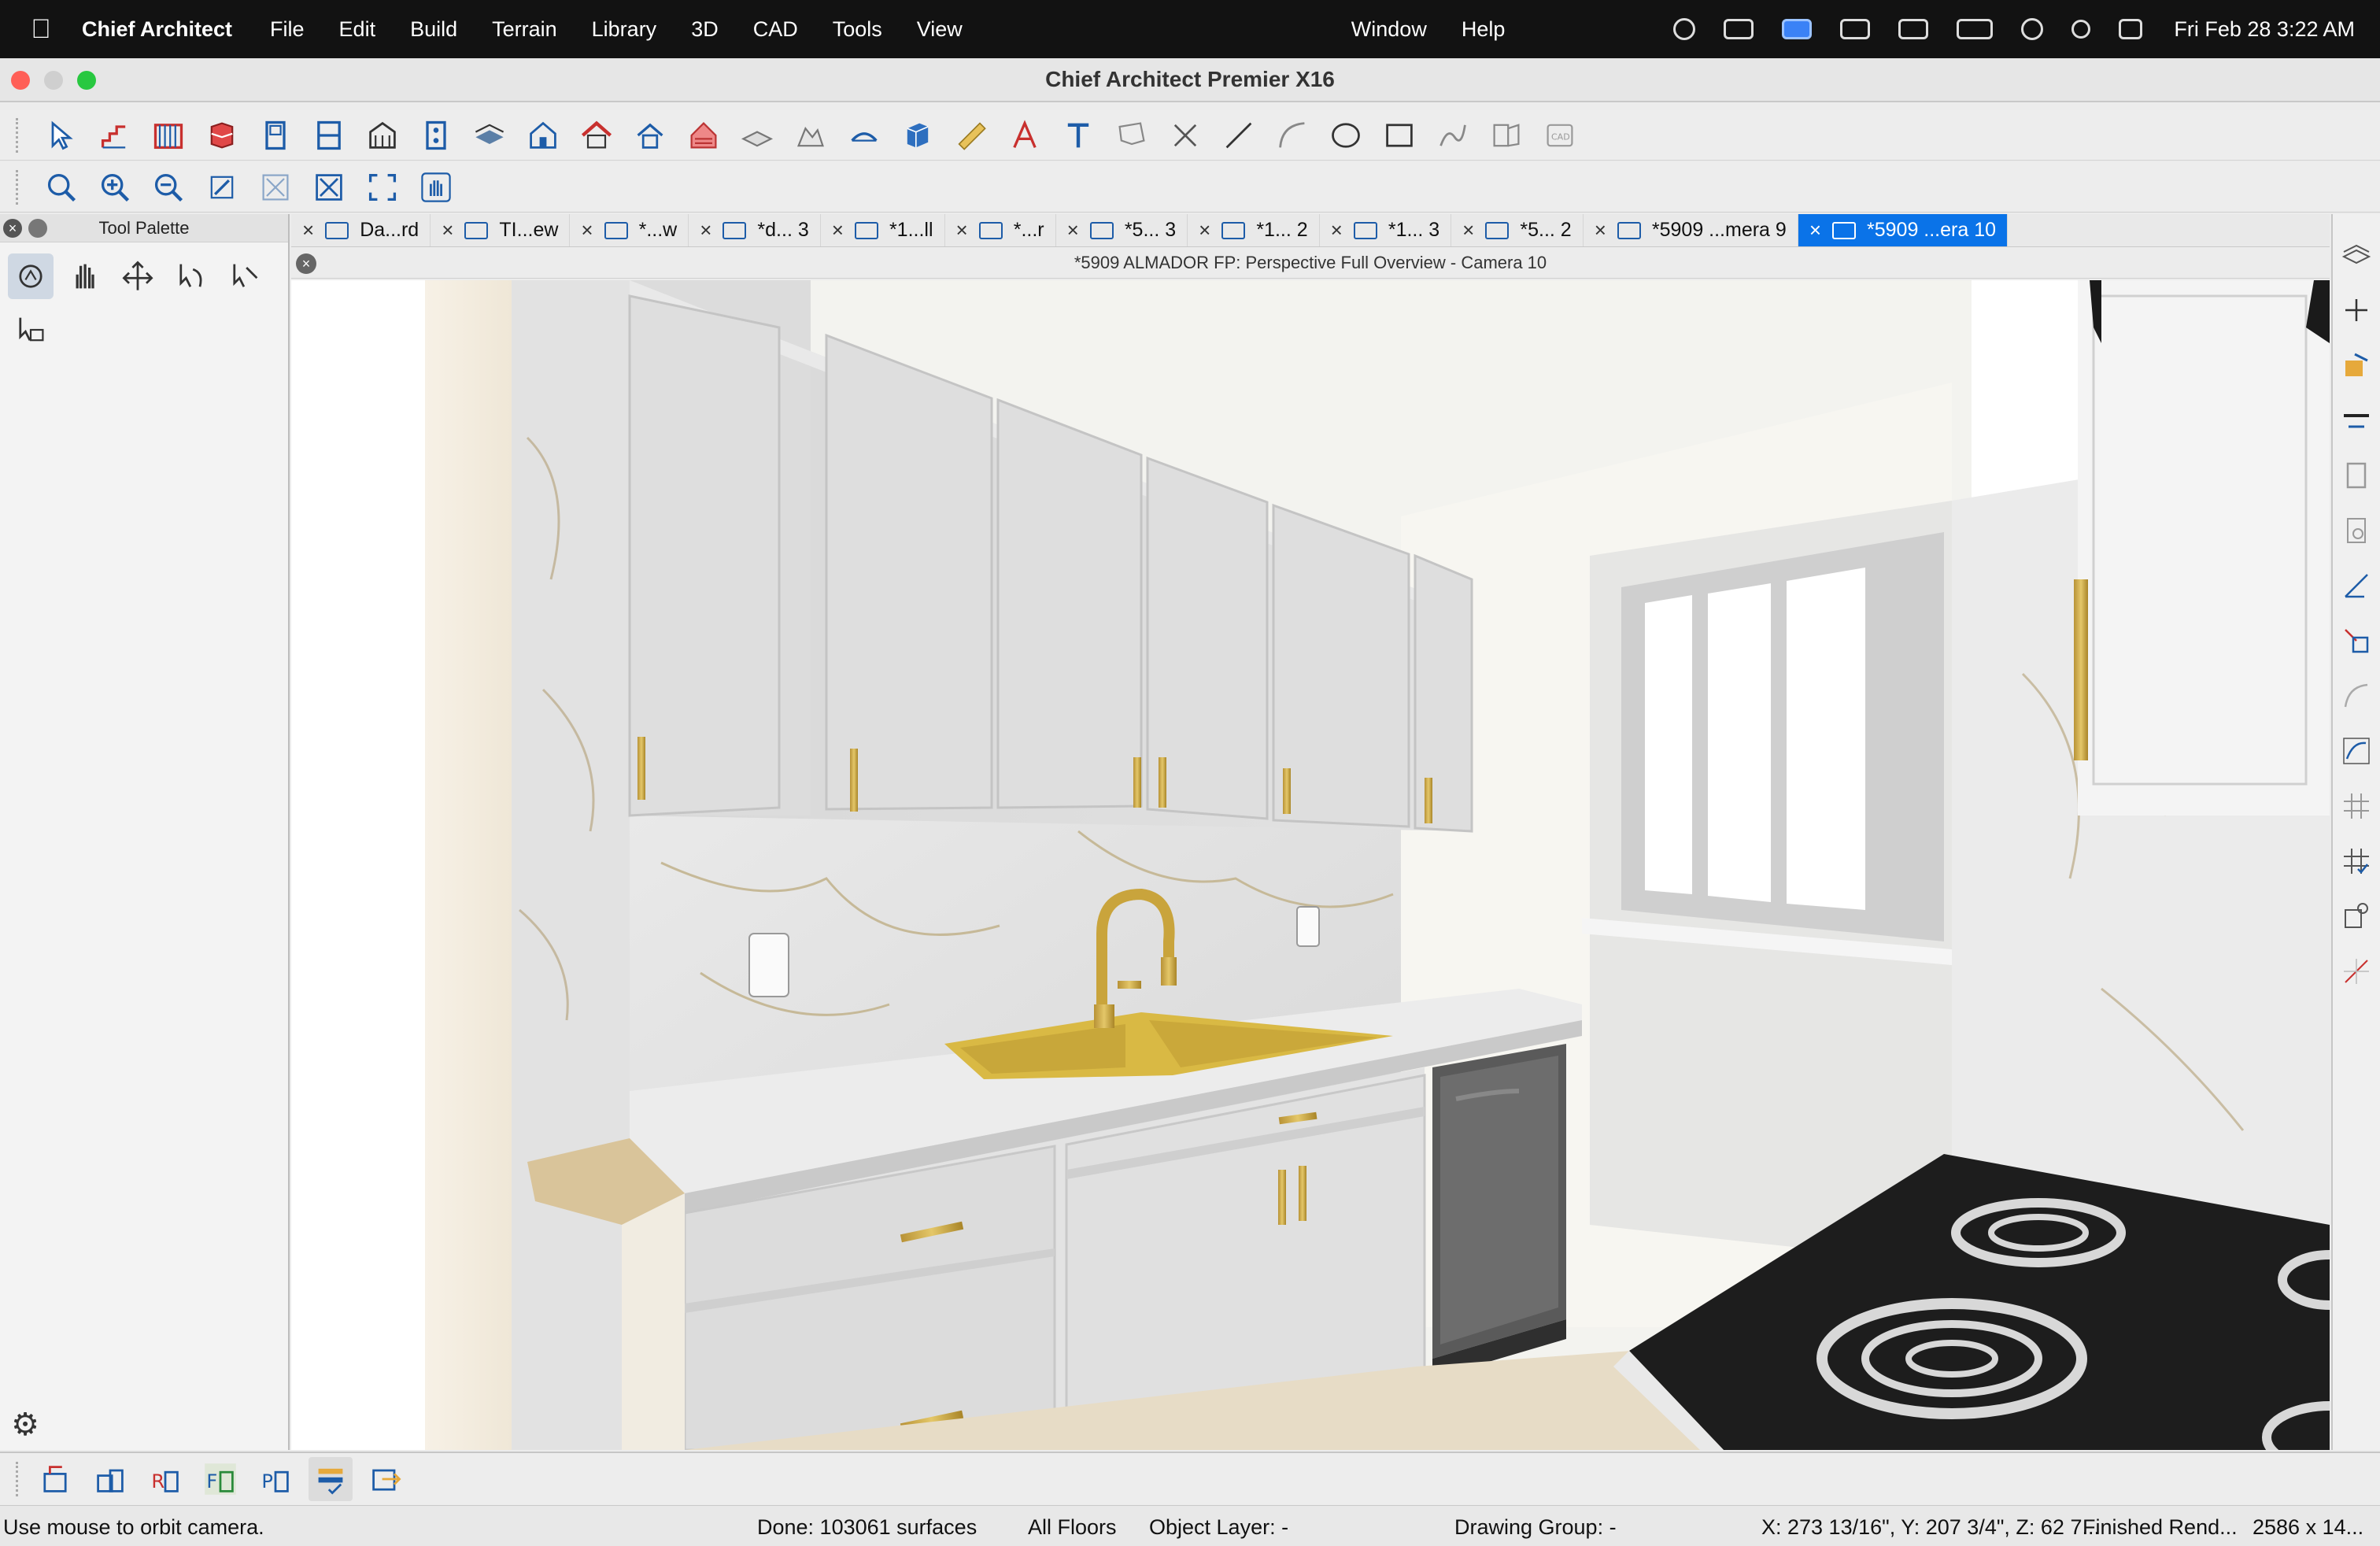 The height and width of the screenshot is (1546, 2380). What do you see at coordinates (2356, 310) in the screenshot?
I see `add-icon` at bounding box center [2356, 310].